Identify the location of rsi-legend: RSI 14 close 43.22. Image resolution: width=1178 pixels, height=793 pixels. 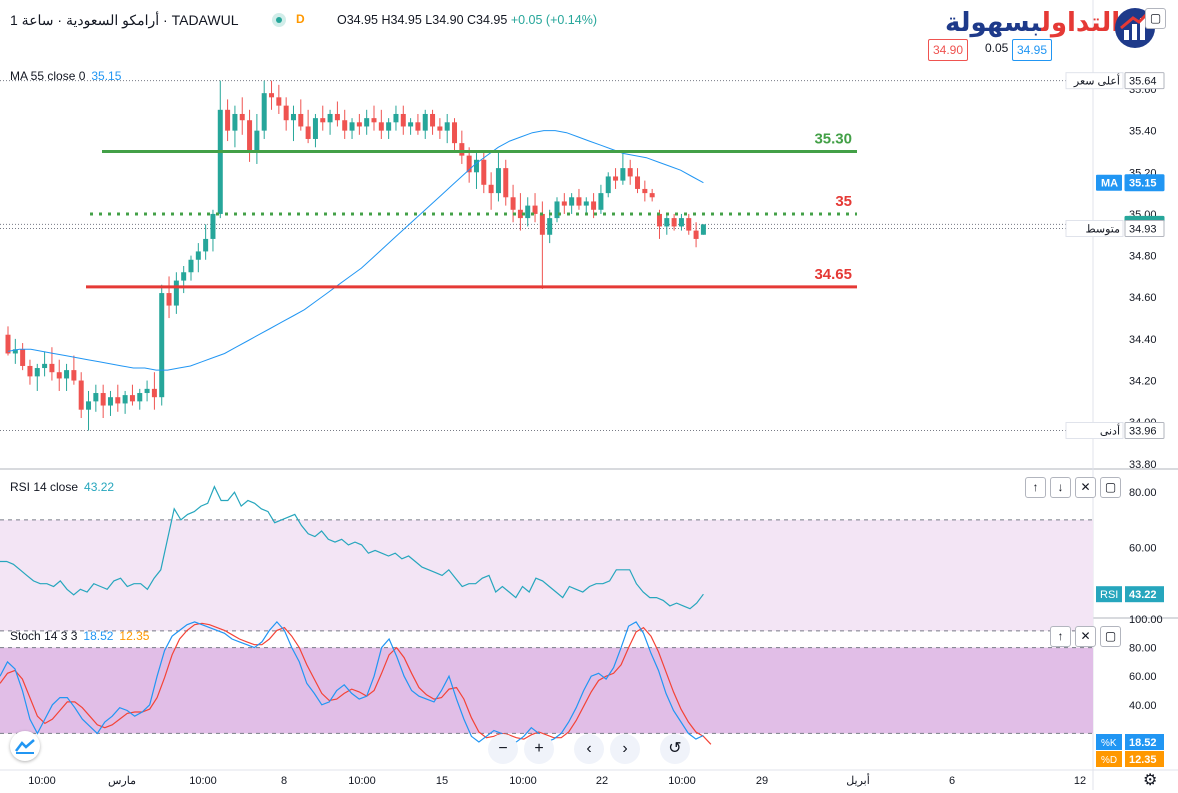
(62, 487).